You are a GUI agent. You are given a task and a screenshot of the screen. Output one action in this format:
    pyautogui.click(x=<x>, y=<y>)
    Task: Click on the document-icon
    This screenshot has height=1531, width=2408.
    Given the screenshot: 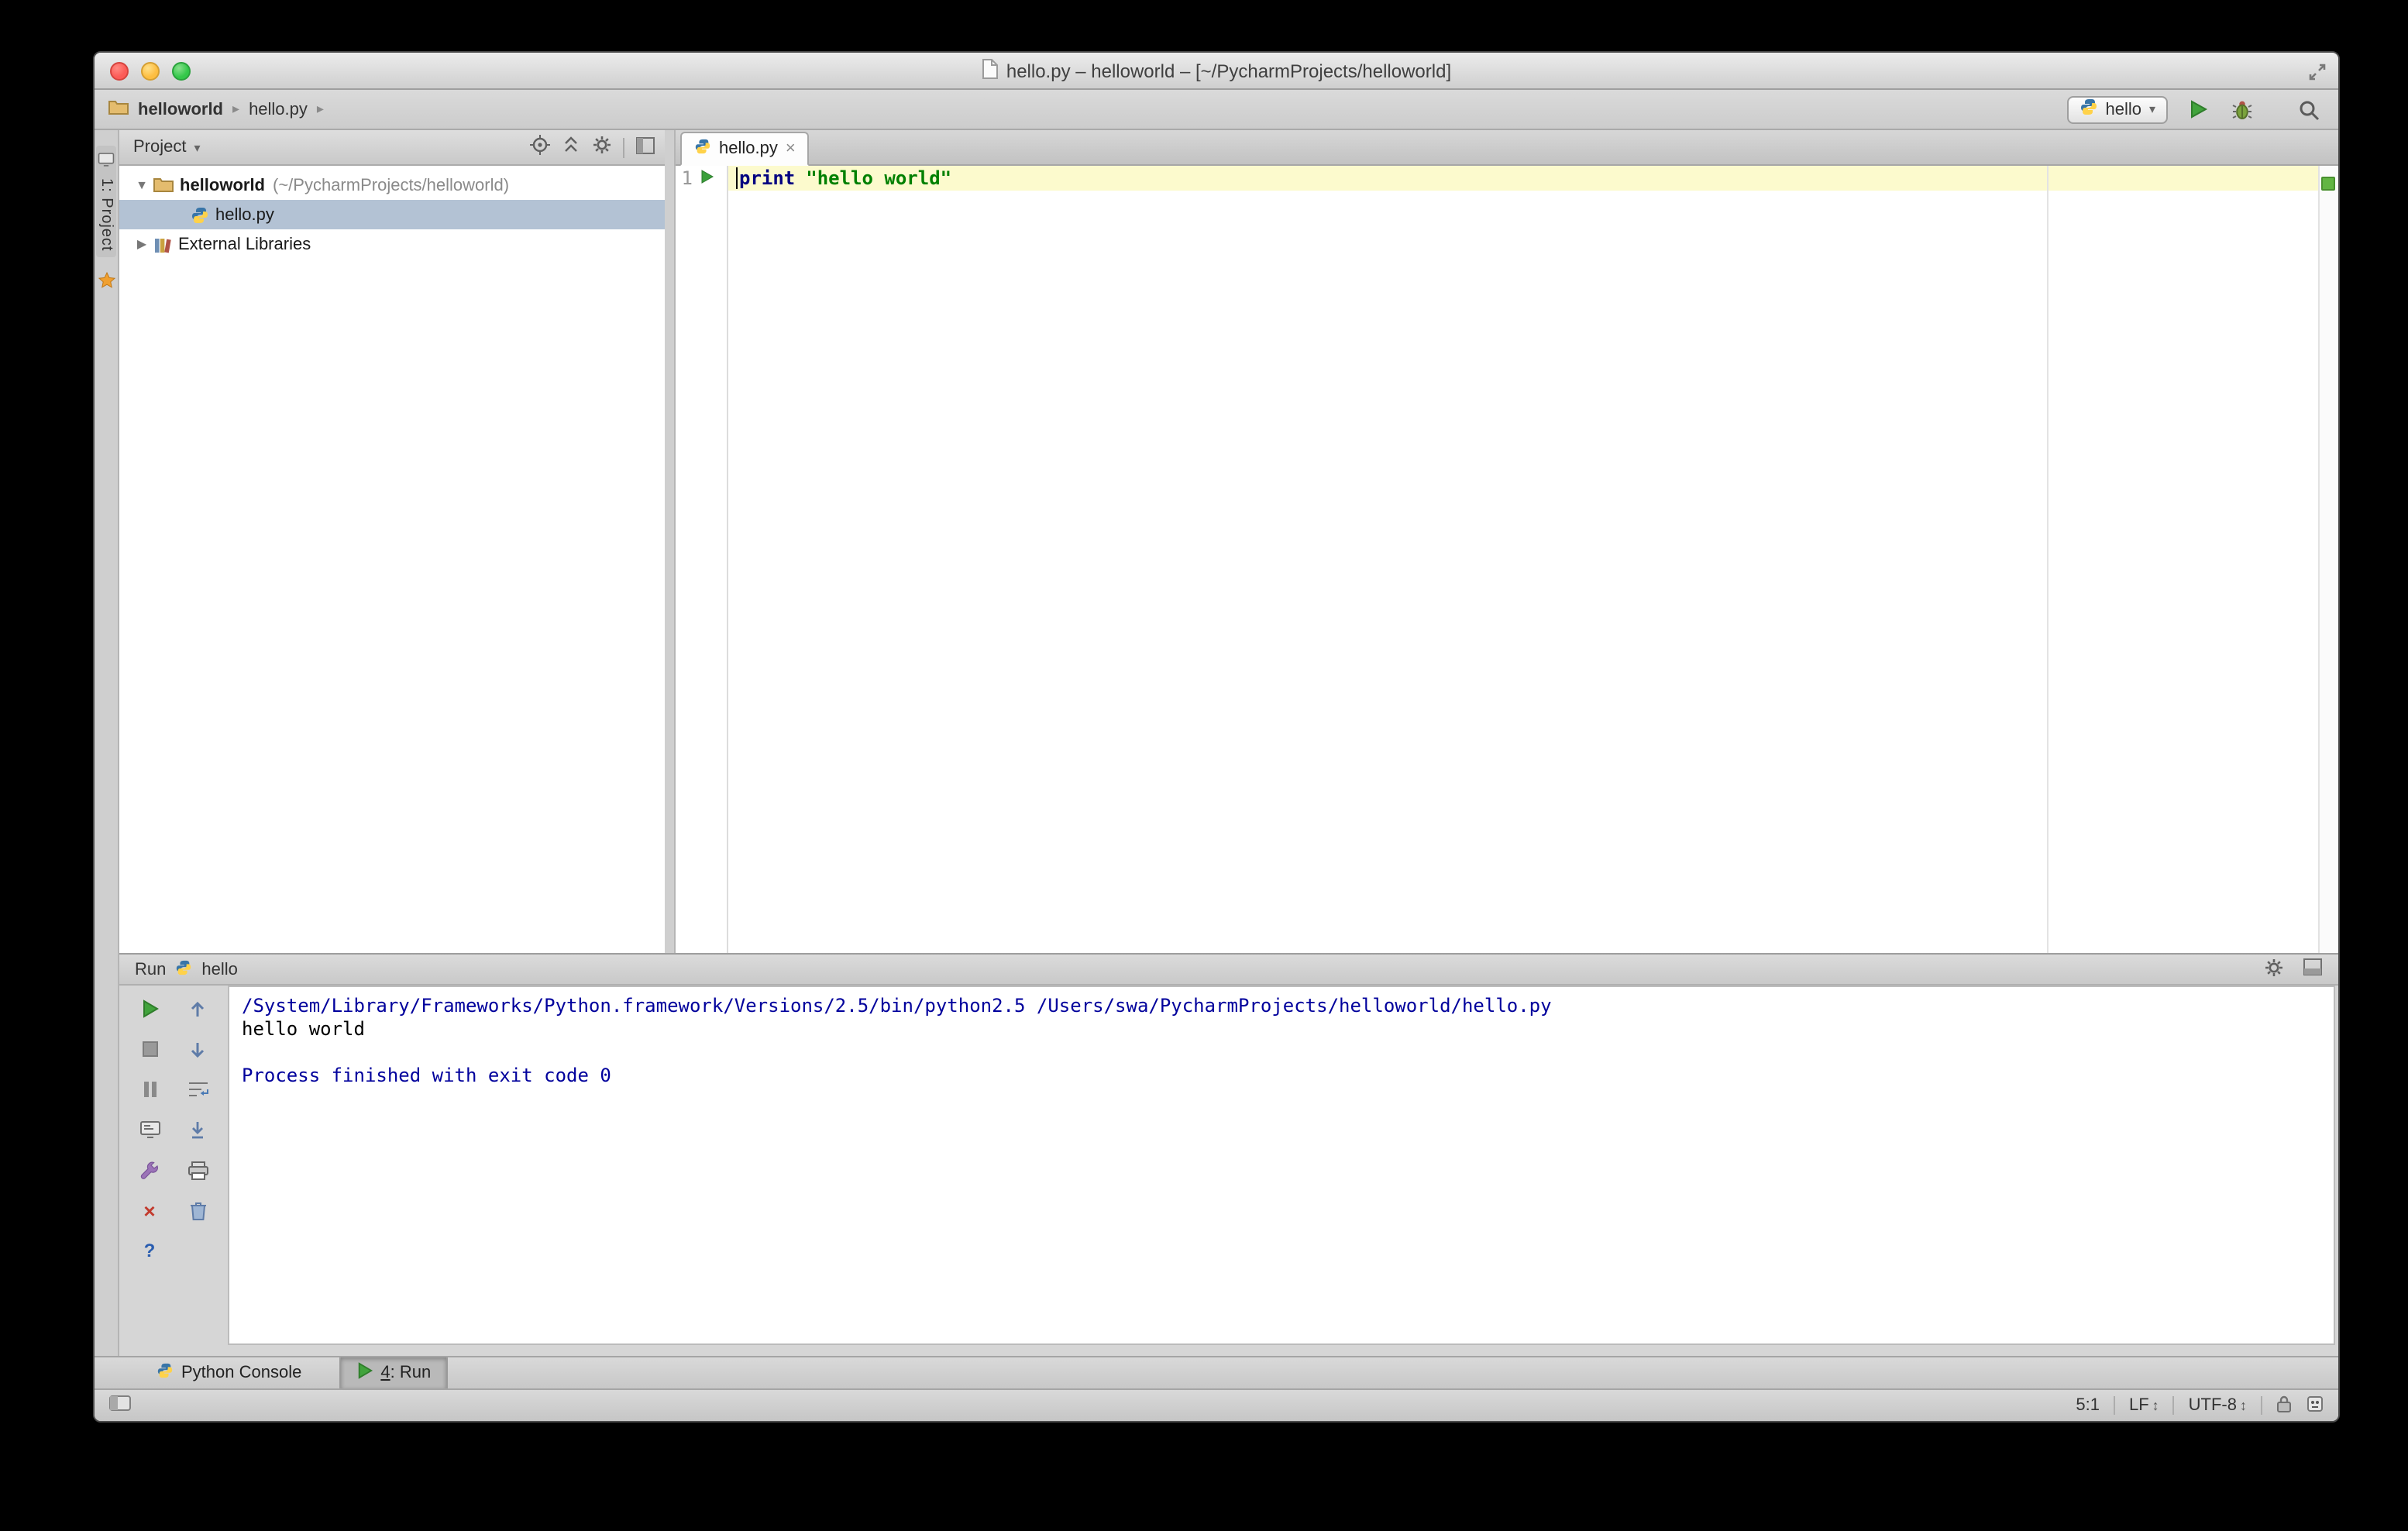 What is the action you would take?
    pyautogui.click(x=991, y=70)
    